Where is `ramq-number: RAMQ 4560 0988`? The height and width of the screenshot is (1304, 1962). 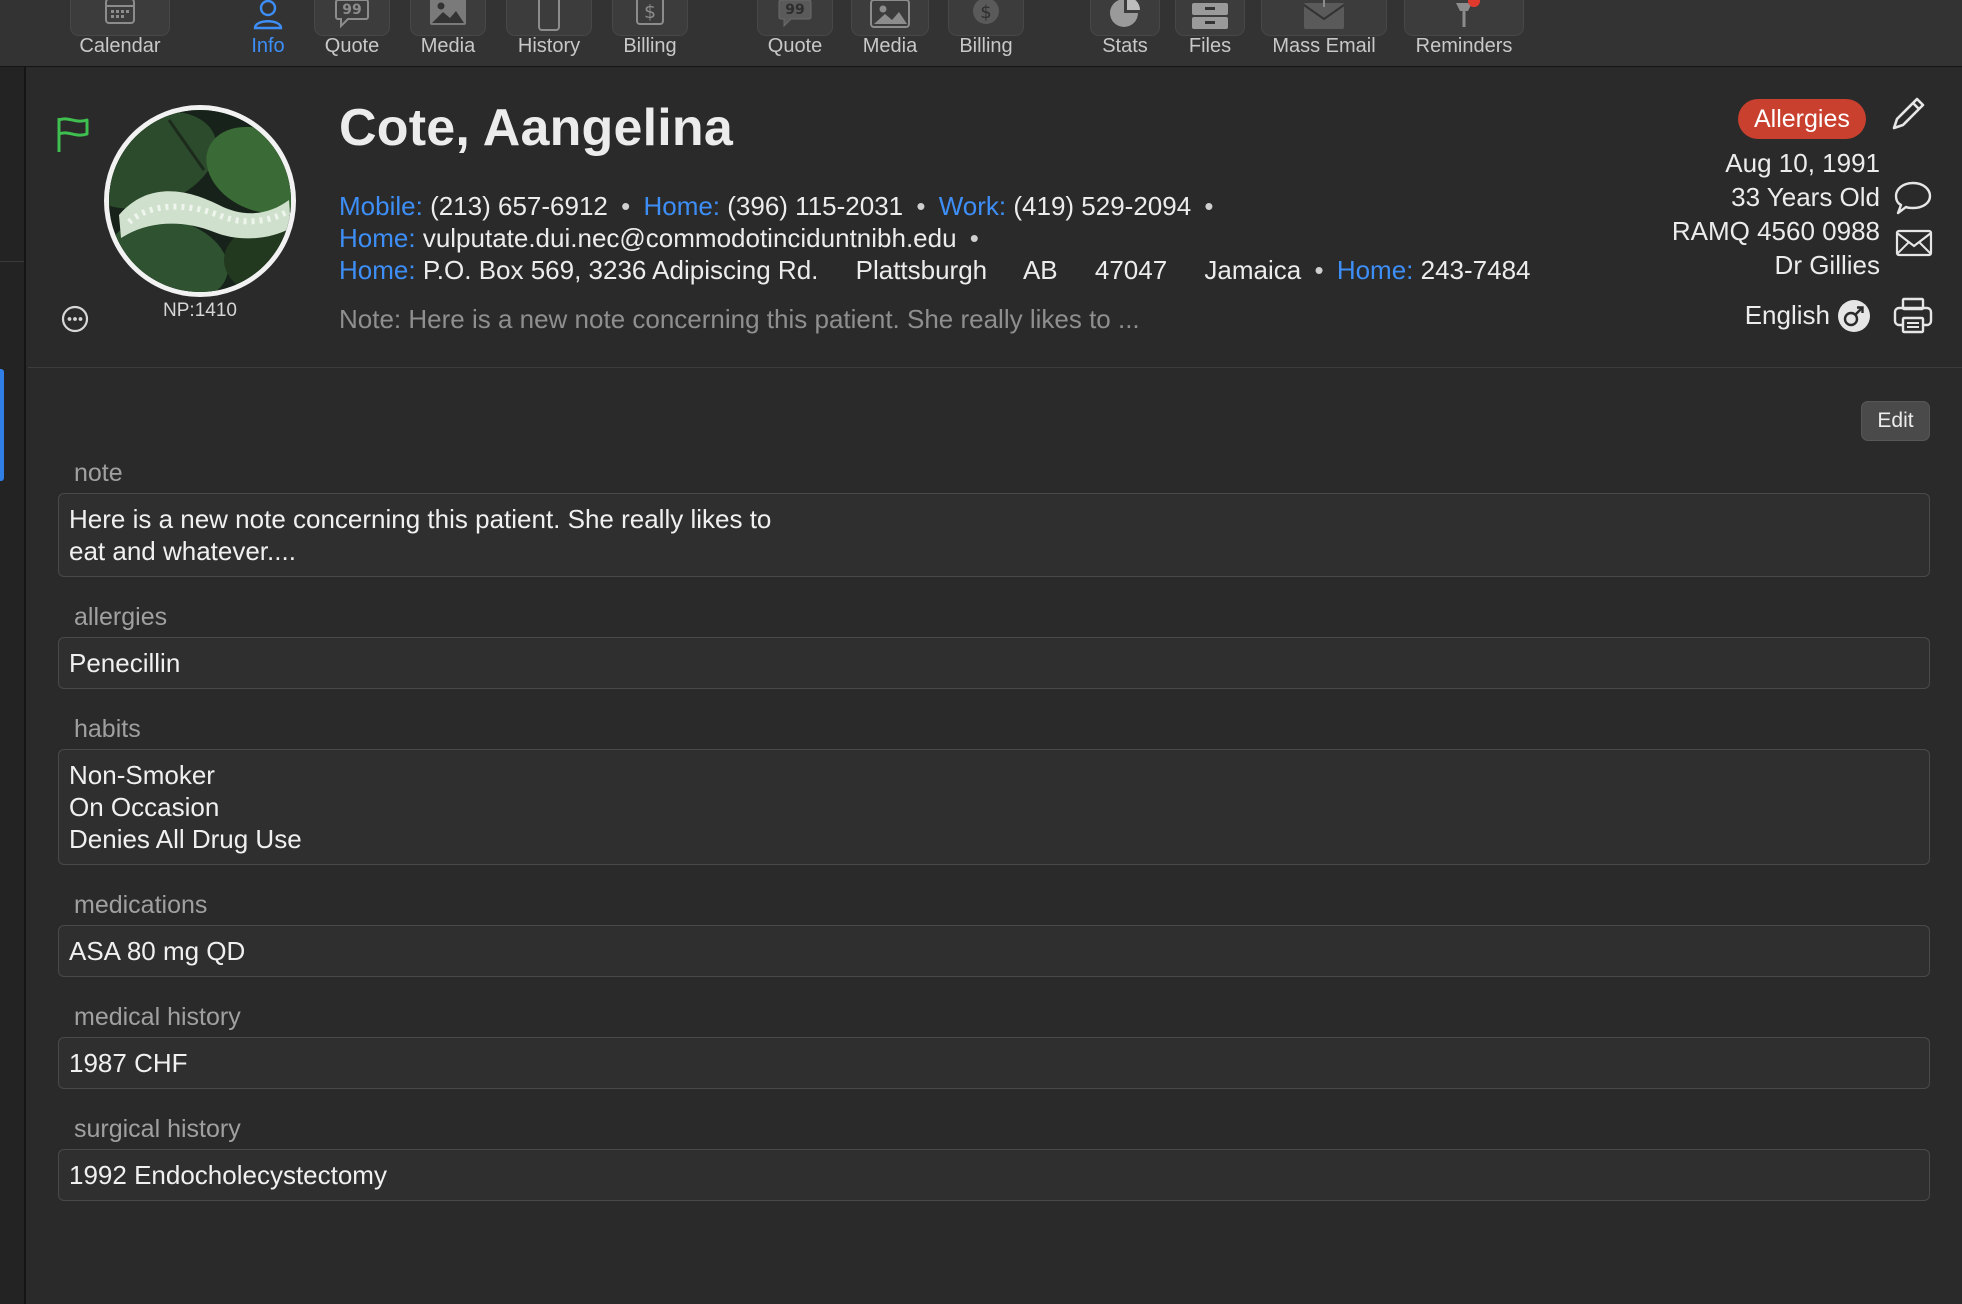 ramq-number: RAMQ 4560 0988 is located at coordinates (1775, 231).